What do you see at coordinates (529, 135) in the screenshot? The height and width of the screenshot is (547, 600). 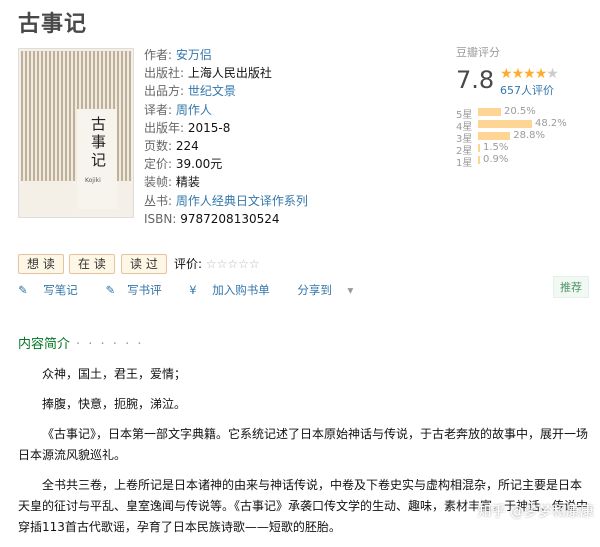 I see `rating-percent: 28.8%` at bounding box center [529, 135].